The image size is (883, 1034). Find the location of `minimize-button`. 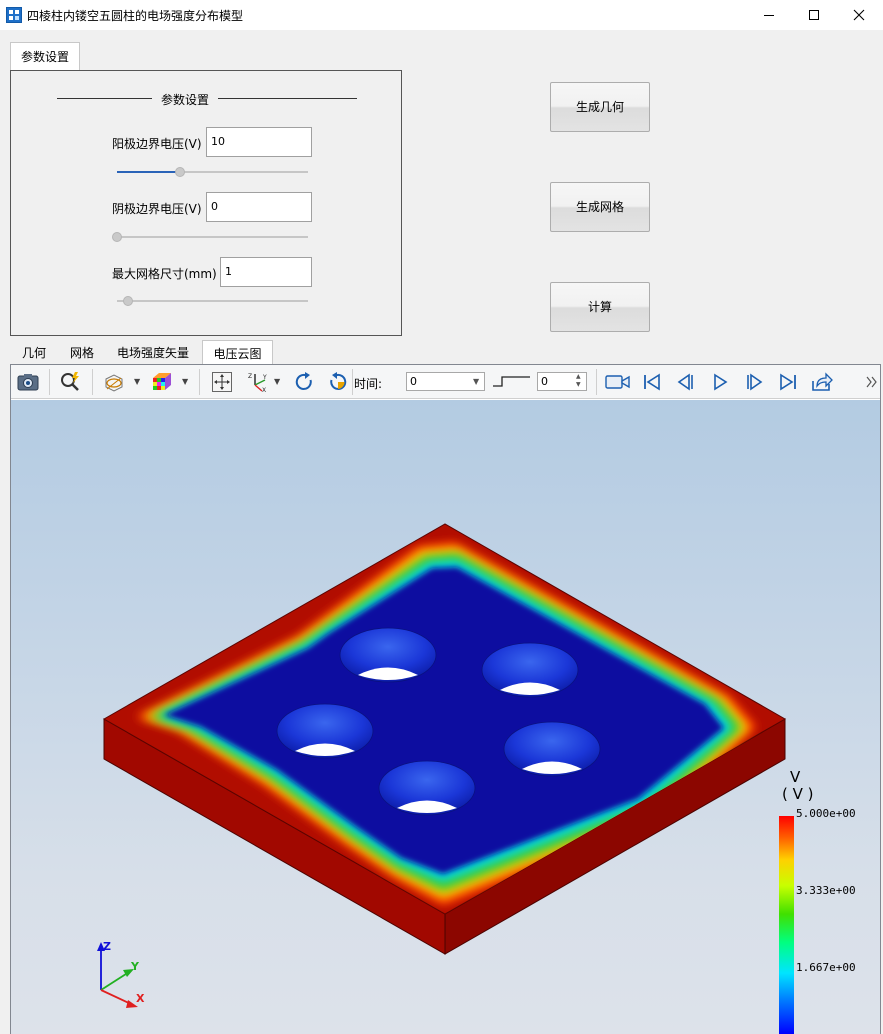

minimize-button is located at coordinates (769, 15).